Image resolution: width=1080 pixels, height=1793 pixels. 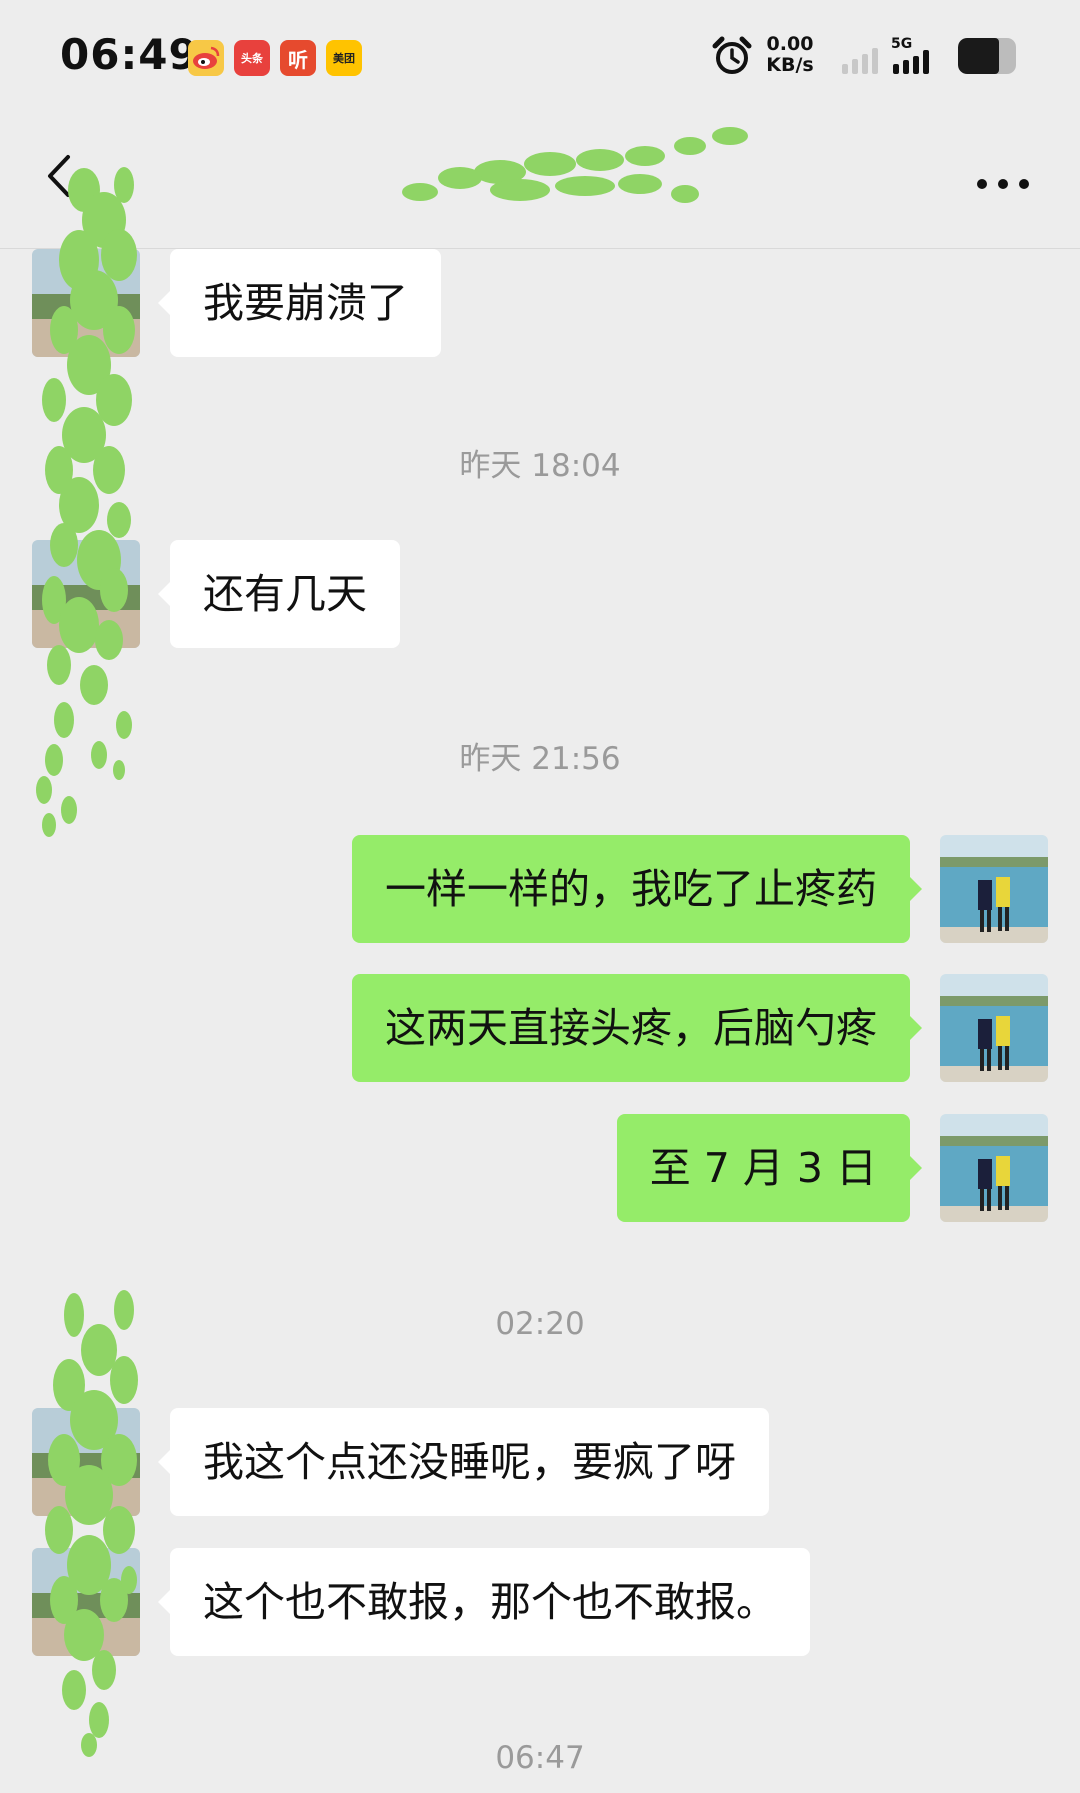 What do you see at coordinates (540, 1324) in the screenshot?
I see `timestamp: 02:20` at bounding box center [540, 1324].